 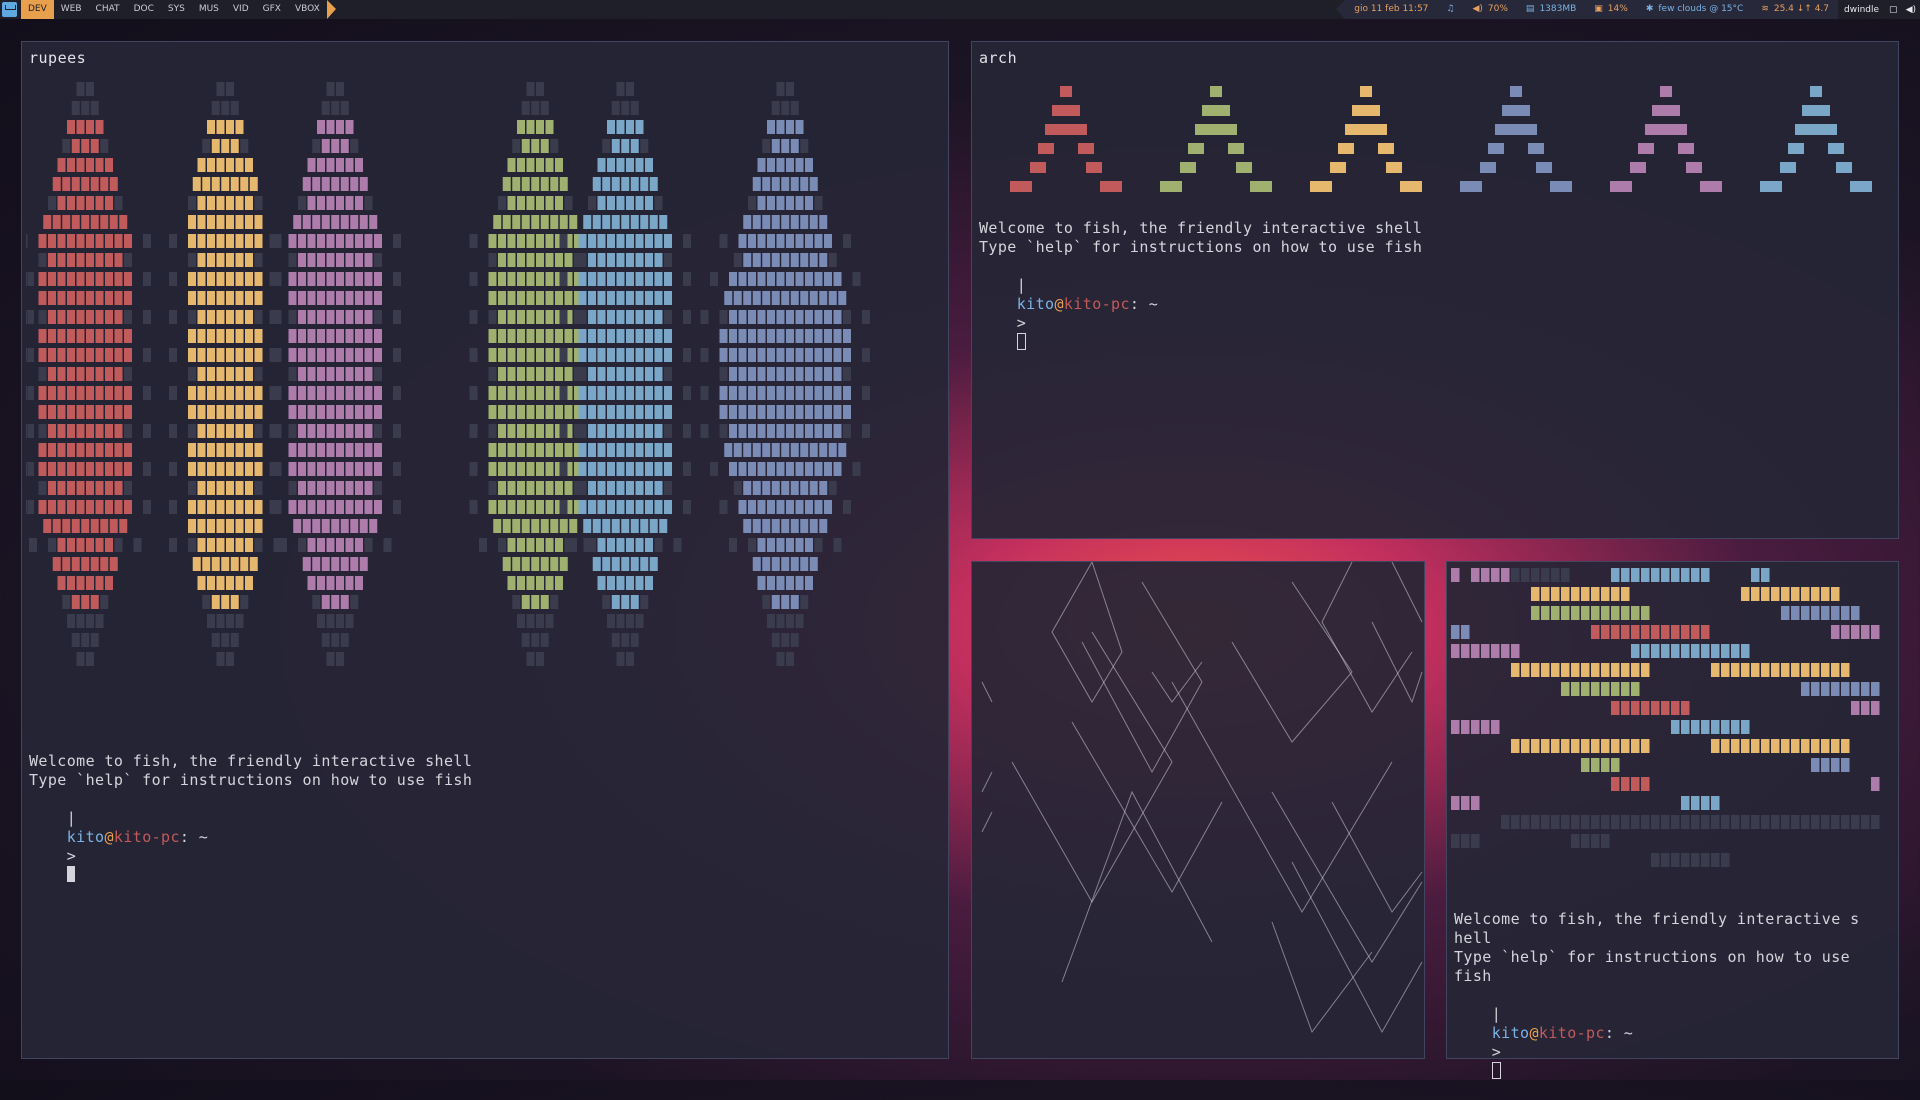 I want to click on workspace-dev: DEV, so click(x=37, y=9).